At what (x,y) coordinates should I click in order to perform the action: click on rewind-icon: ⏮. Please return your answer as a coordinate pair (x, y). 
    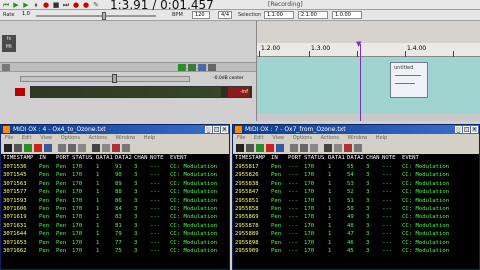
    Looking at the image, I should click on (6, 5).